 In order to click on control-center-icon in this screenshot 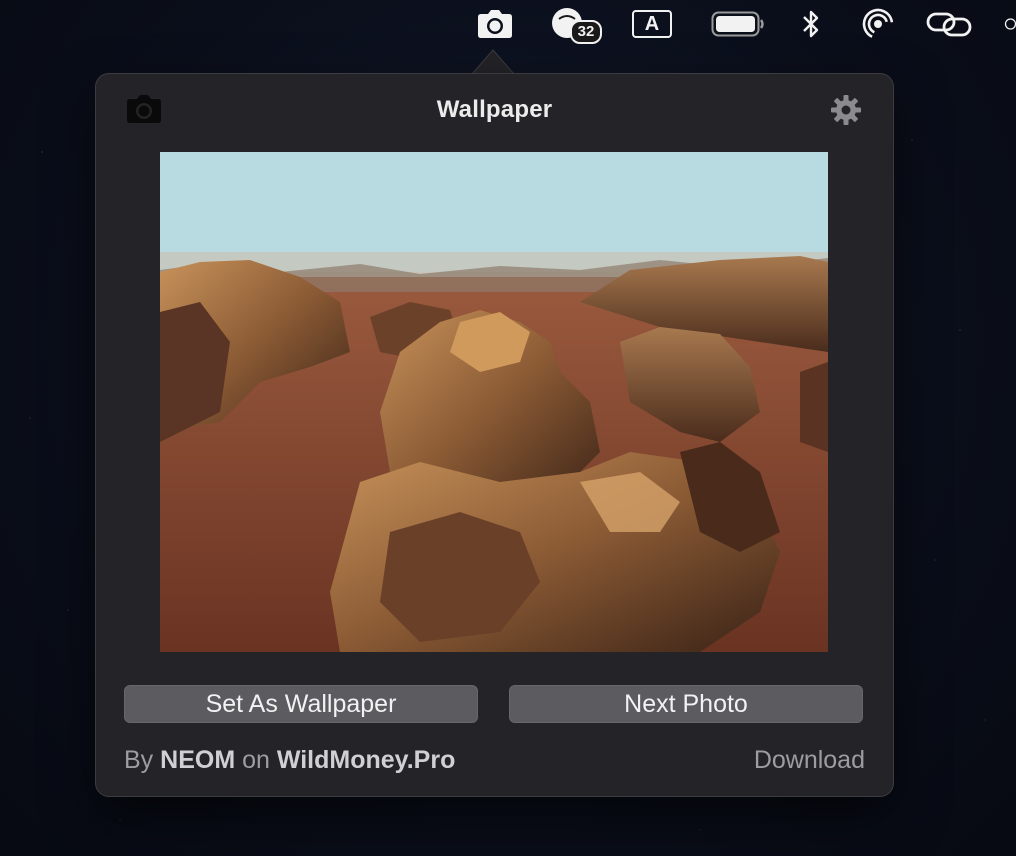, I will do `click(1010, 24)`.